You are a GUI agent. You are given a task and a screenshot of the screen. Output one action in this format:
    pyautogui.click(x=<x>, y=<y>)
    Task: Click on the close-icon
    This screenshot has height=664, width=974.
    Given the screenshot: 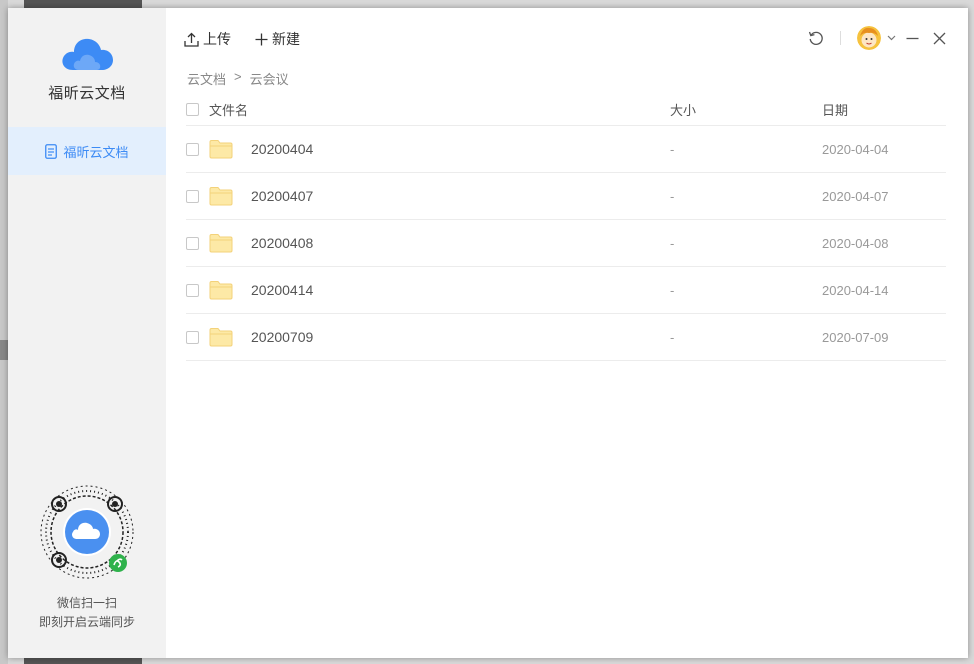 What is the action you would take?
    pyautogui.click(x=939, y=38)
    